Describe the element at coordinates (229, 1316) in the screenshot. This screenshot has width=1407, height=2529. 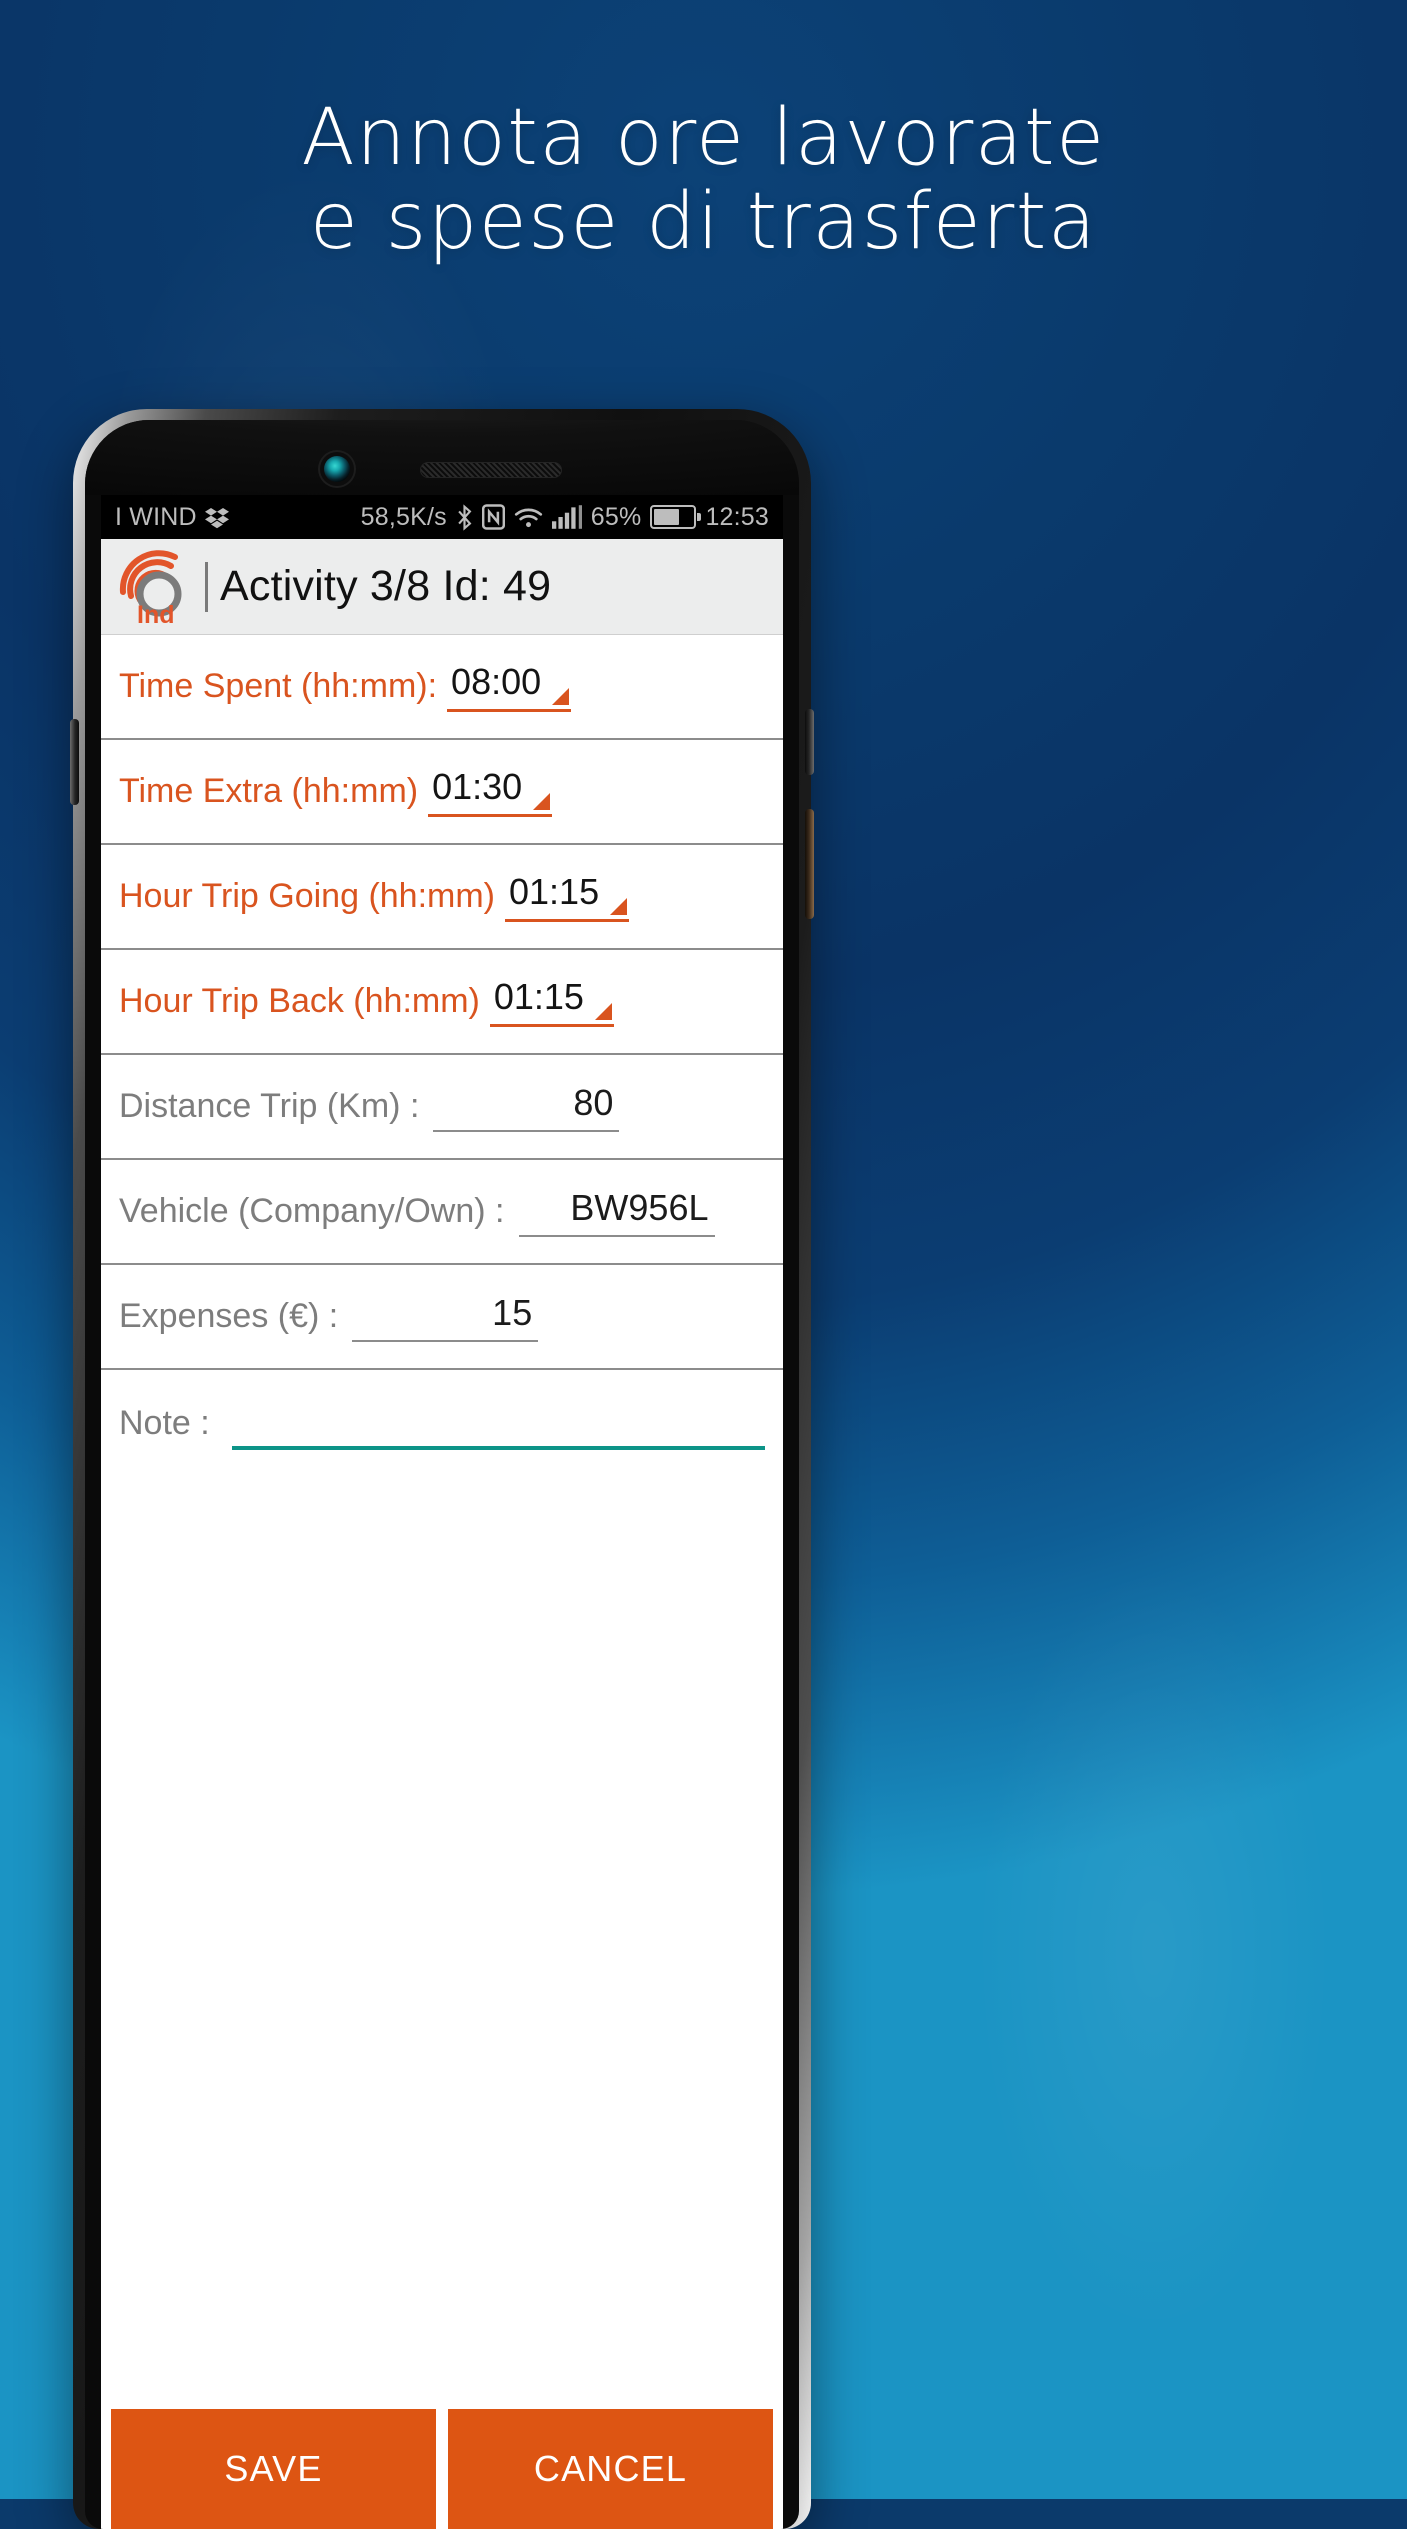
I see `expenses-label: Expenses (€) :` at that location.